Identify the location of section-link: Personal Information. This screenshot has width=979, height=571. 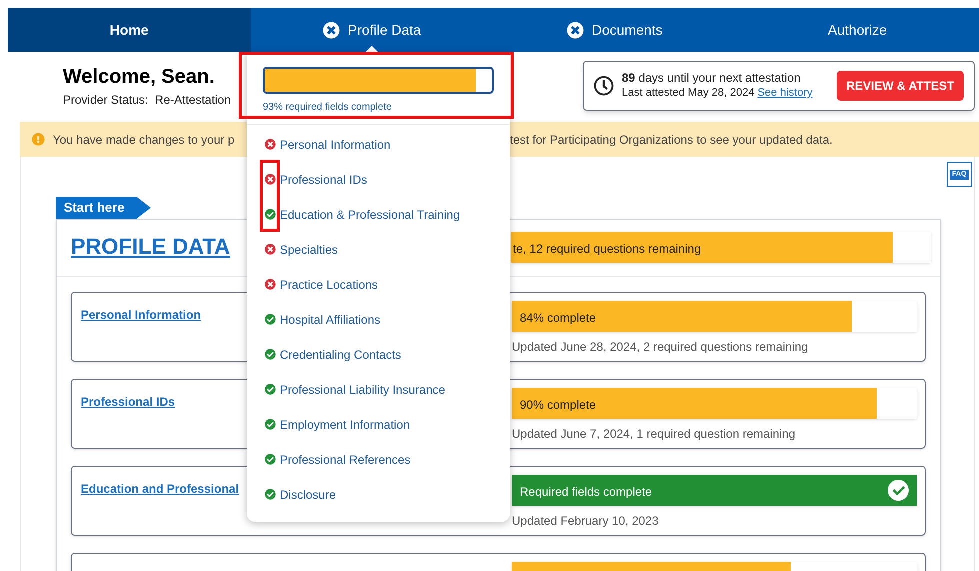
(141, 315).